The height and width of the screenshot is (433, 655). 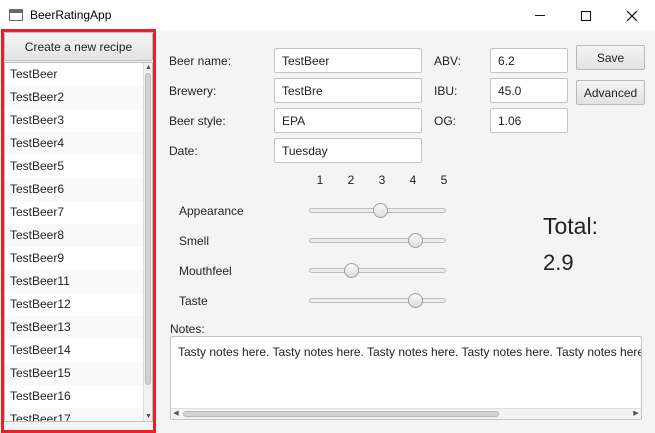 What do you see at coordinates (205, 271) in the screenshot?
I see `mouthfeel-label: Mouthfeel` at bounding box center [205, 271].